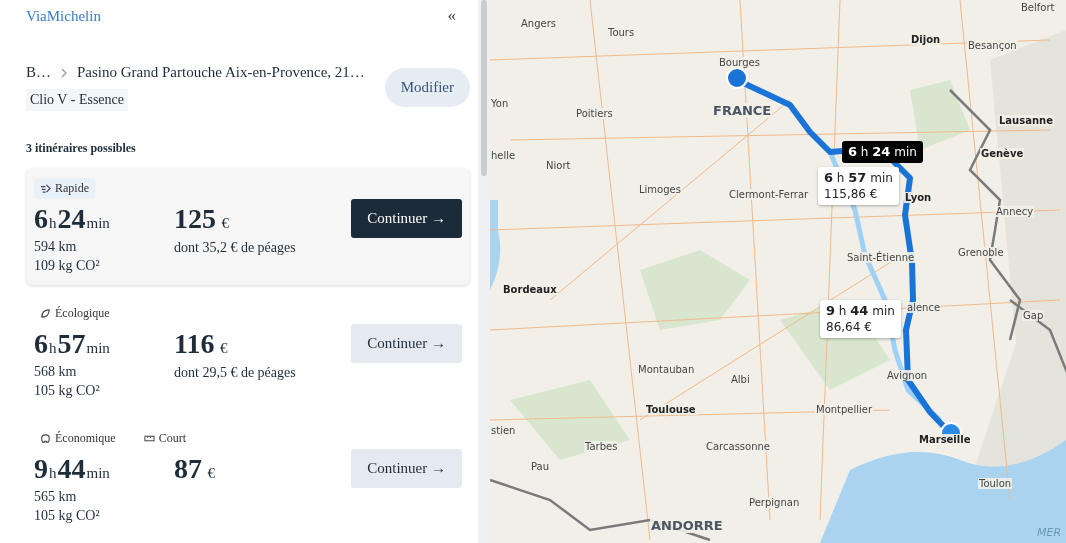 The image size is (1066, 543). What do you see at coordinates (601, 446) in the screenshot?
I see `place-label: Tarbes` at bounding box center [601, 446].